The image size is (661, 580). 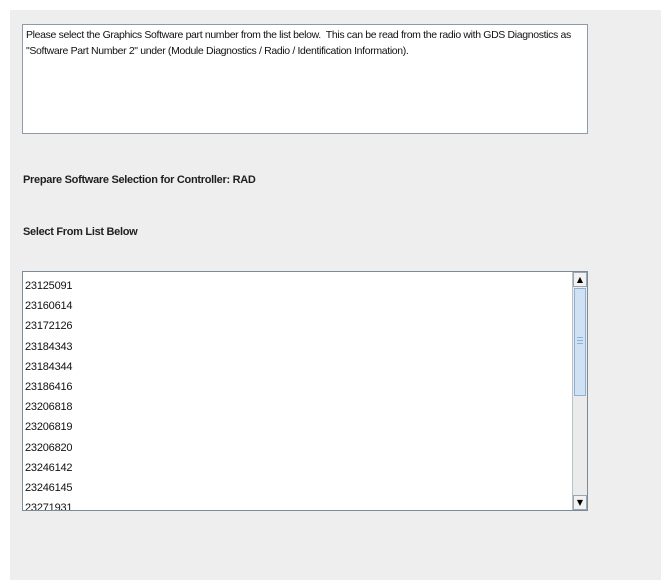 I want to click on list-item: 23184344, so click(x=297, y=367).